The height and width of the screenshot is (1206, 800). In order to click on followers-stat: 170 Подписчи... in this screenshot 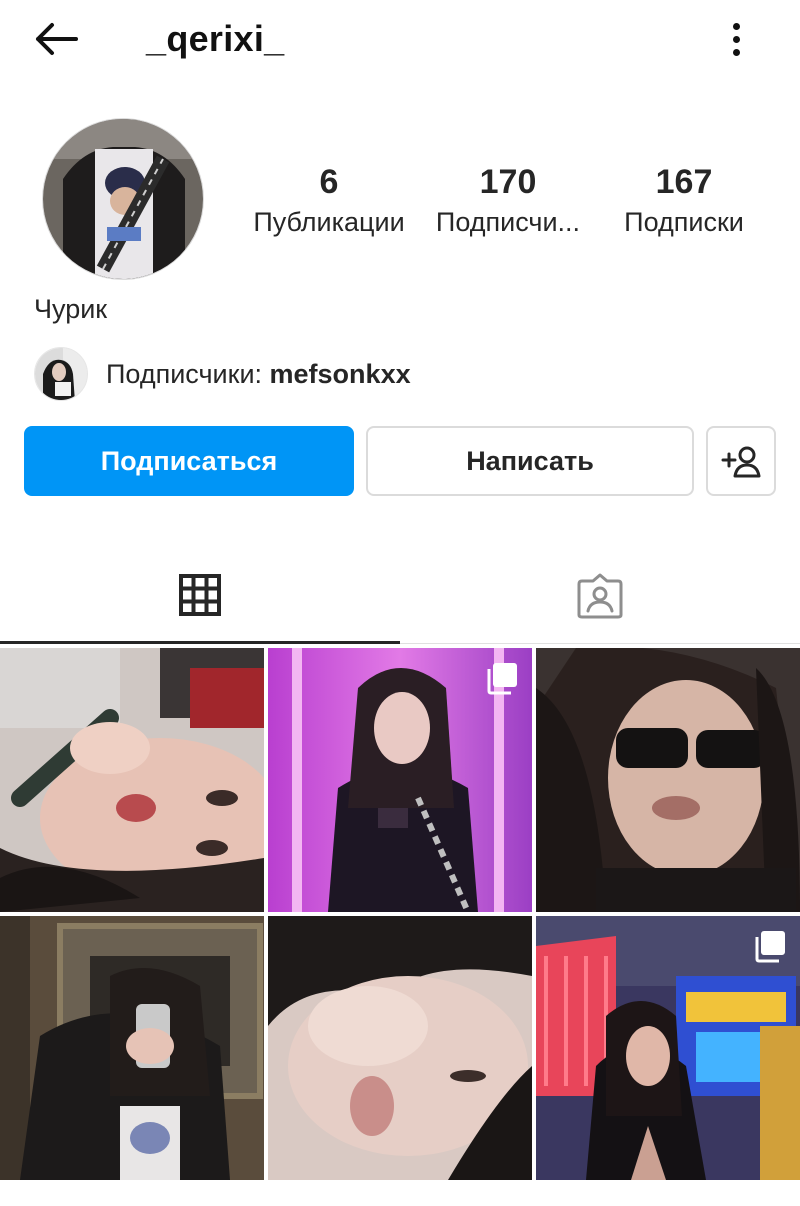, I will do `click(508, 200)`.